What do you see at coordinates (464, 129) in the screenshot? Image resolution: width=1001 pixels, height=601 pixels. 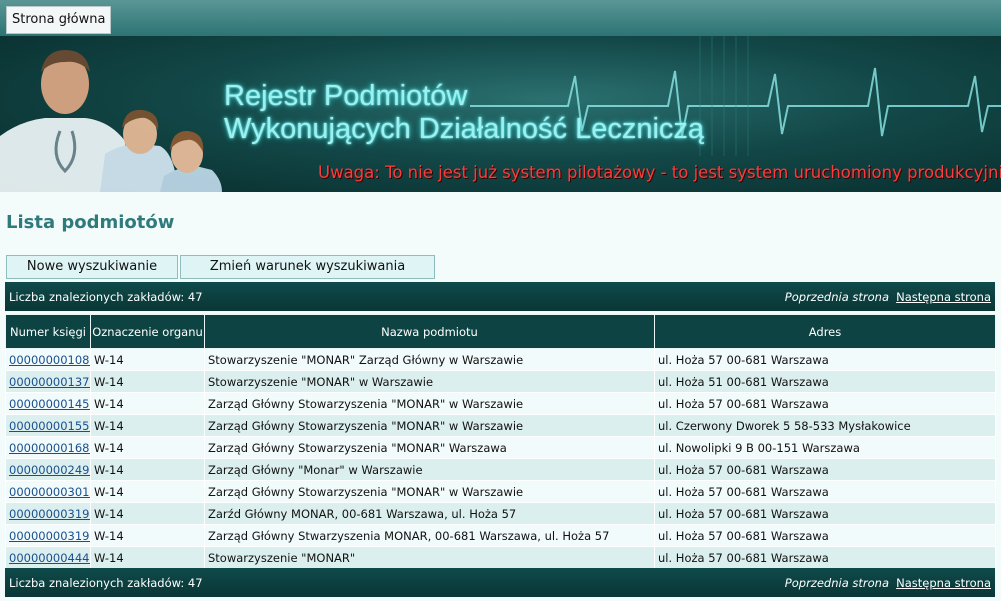 I see `banner-title-line2: Wykonujących Działalność Leczniczą` at bounding box center [464, 129].